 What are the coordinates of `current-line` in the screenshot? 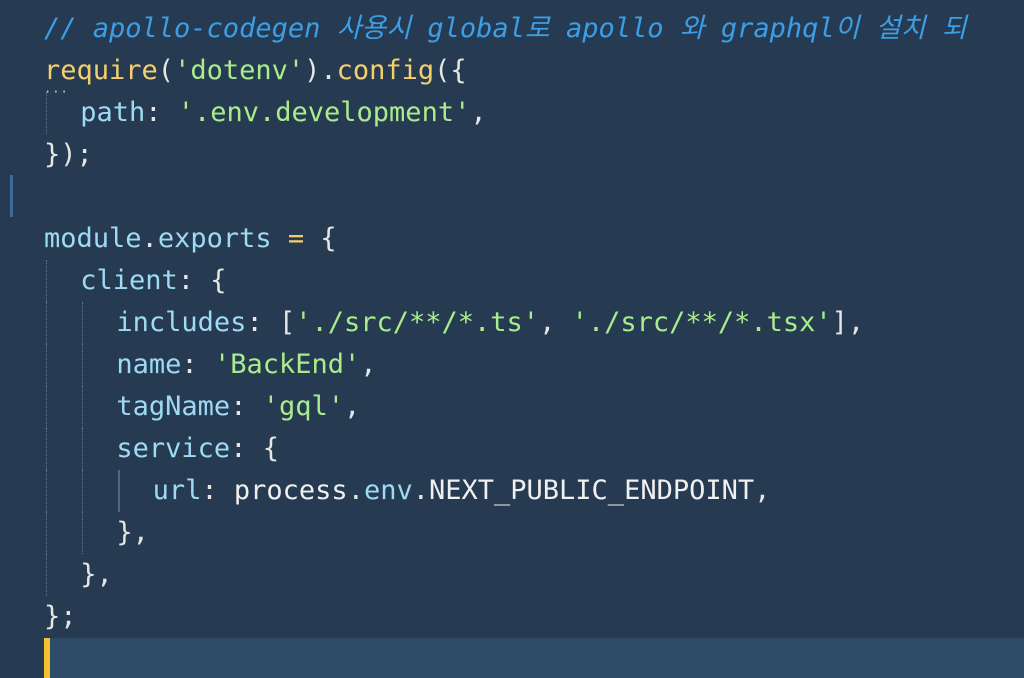 It's located at (534, 658).